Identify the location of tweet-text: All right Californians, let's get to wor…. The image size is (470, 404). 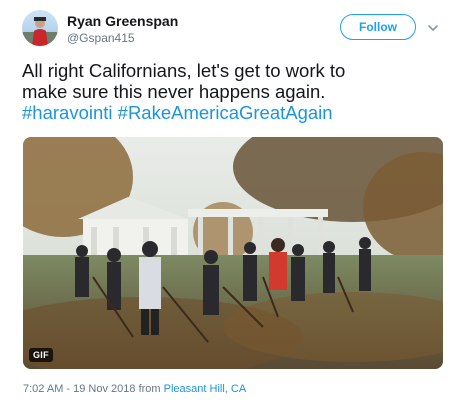
(237, 91).